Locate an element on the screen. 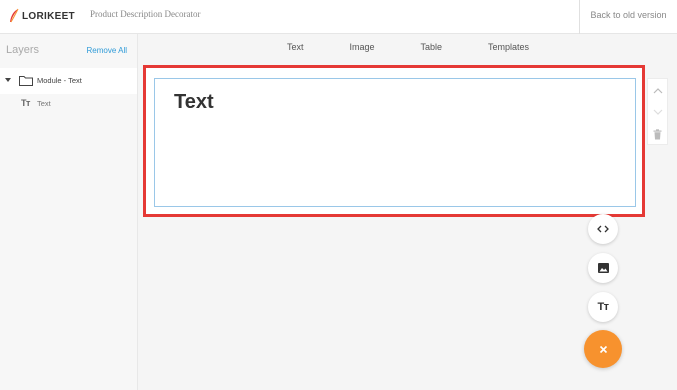 This screenshot has width=677, height=390. remove-all-button: Remove All is located at coordinates (107, 50).